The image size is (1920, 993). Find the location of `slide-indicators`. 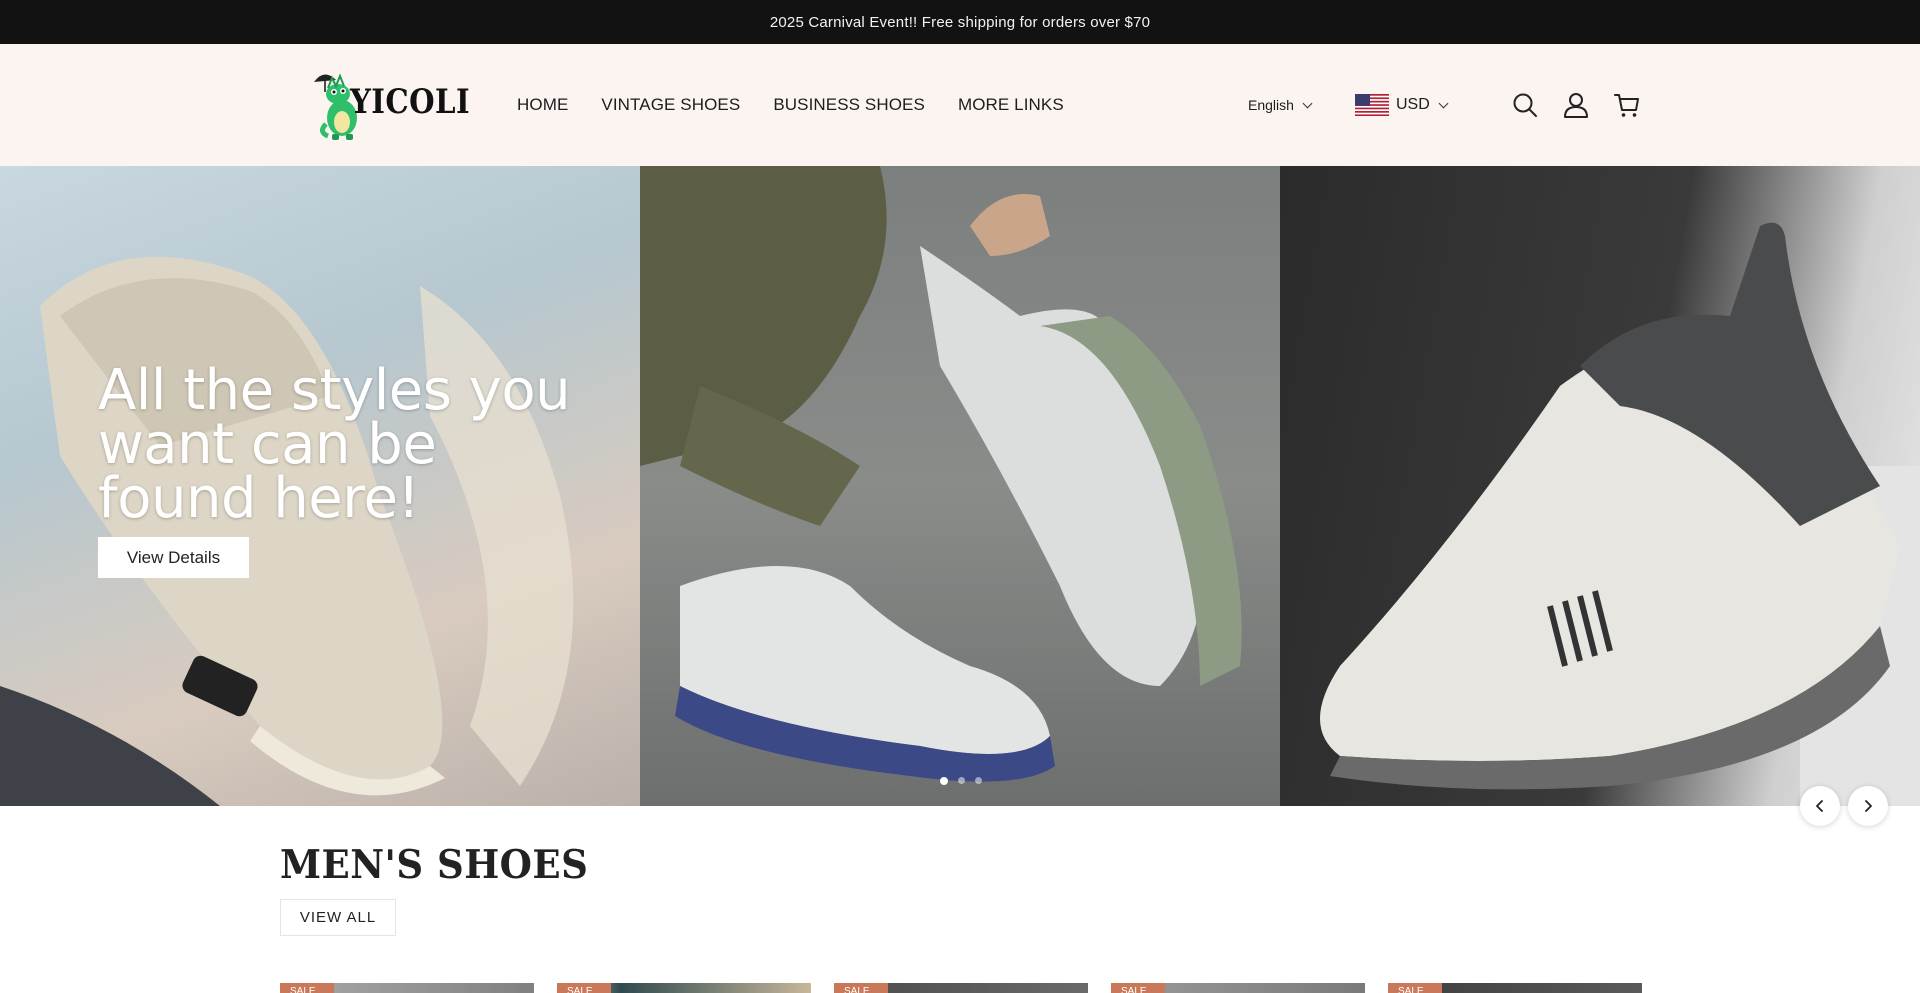

slide-indicators is located at coordinates (966, 781).